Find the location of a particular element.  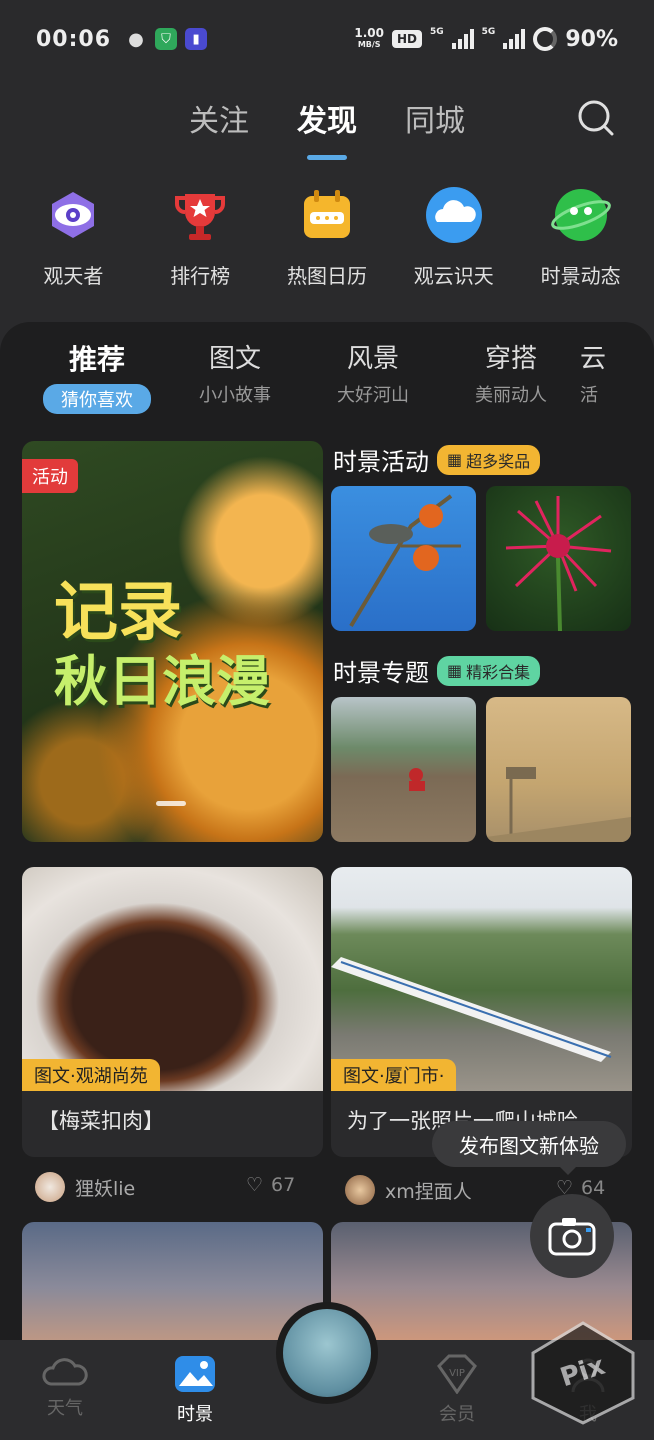

heart-icon: ♡ is located at coordinates (255, 1185).